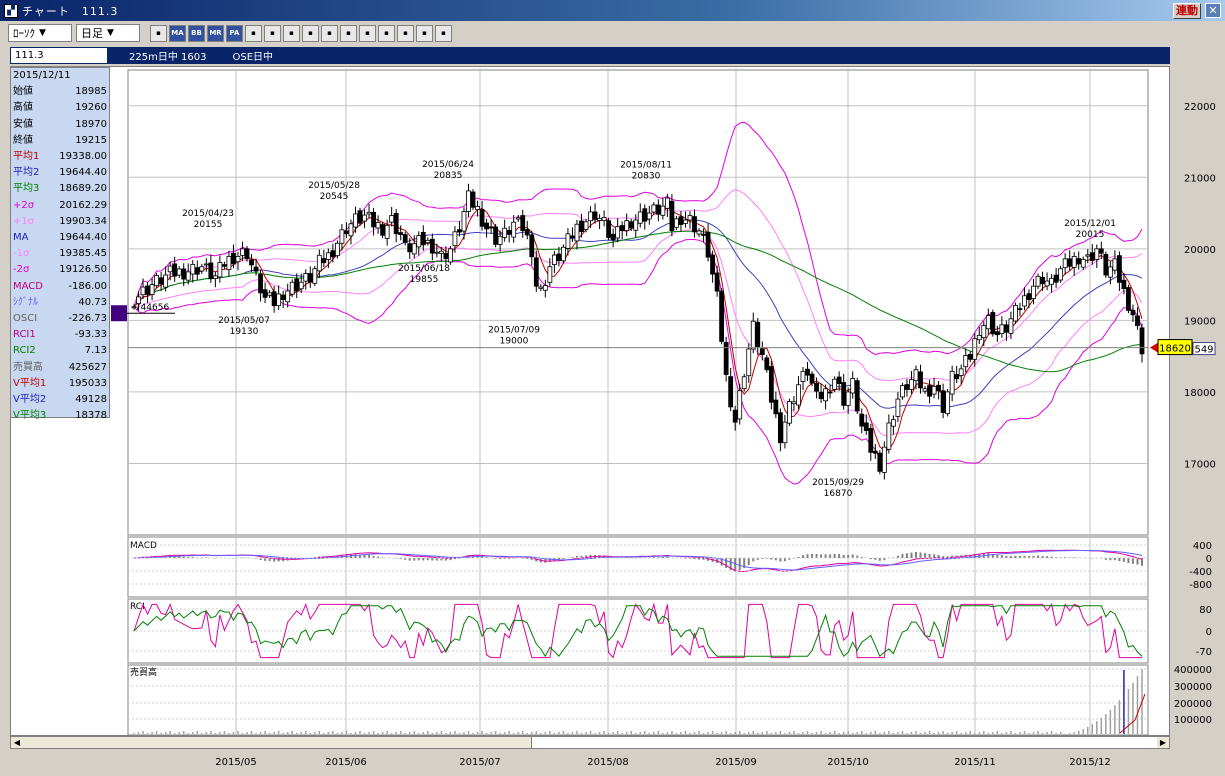 The width and height of the screenshot is (1225, 776). Describe the element at coordinates (1090, 762) in the screenshot. I see `x-tick-label: 2015/12` at that location.